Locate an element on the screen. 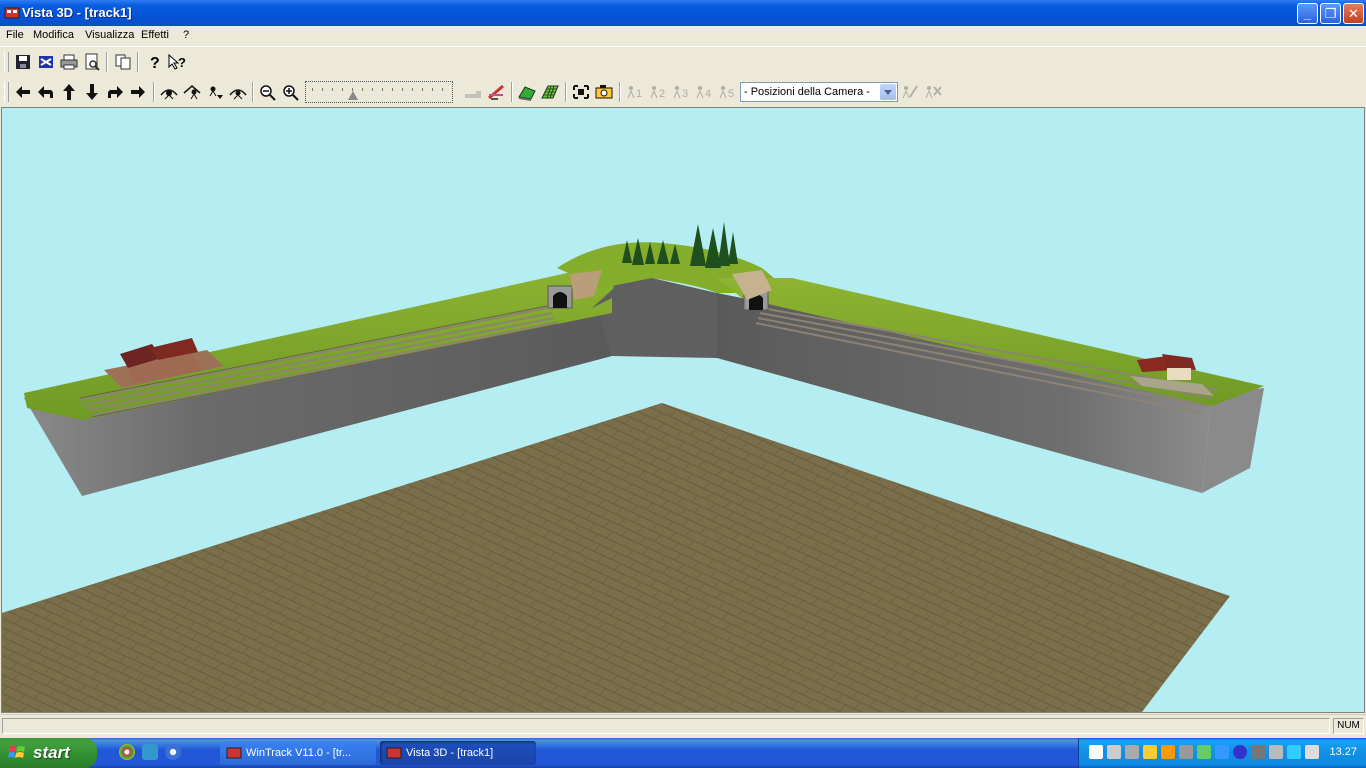 The image size is (1366, 768). copy-button is located at coordinates (123, 62).